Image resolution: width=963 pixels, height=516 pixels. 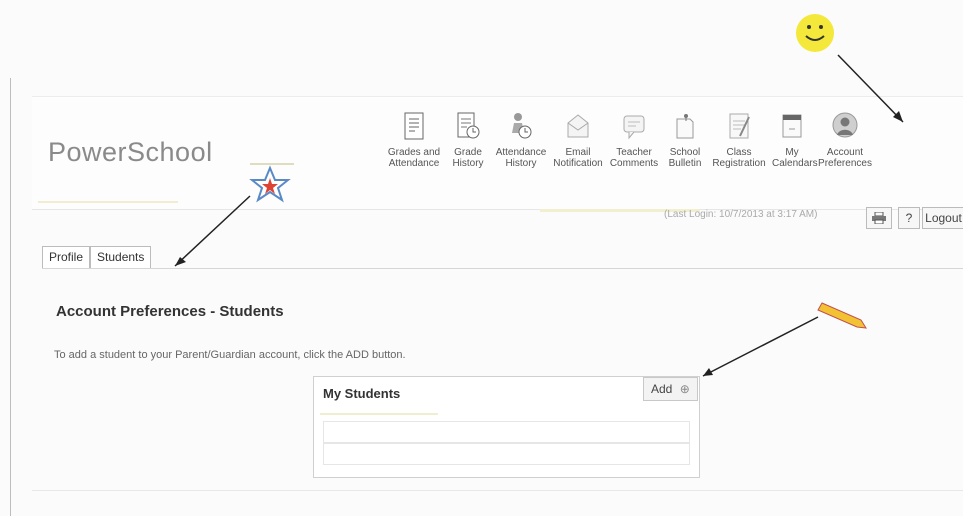 What do you see at coordinates (634, 163) in the screenshot?
I see `nav-label-2: Comments` at bounding box center [634, 163].